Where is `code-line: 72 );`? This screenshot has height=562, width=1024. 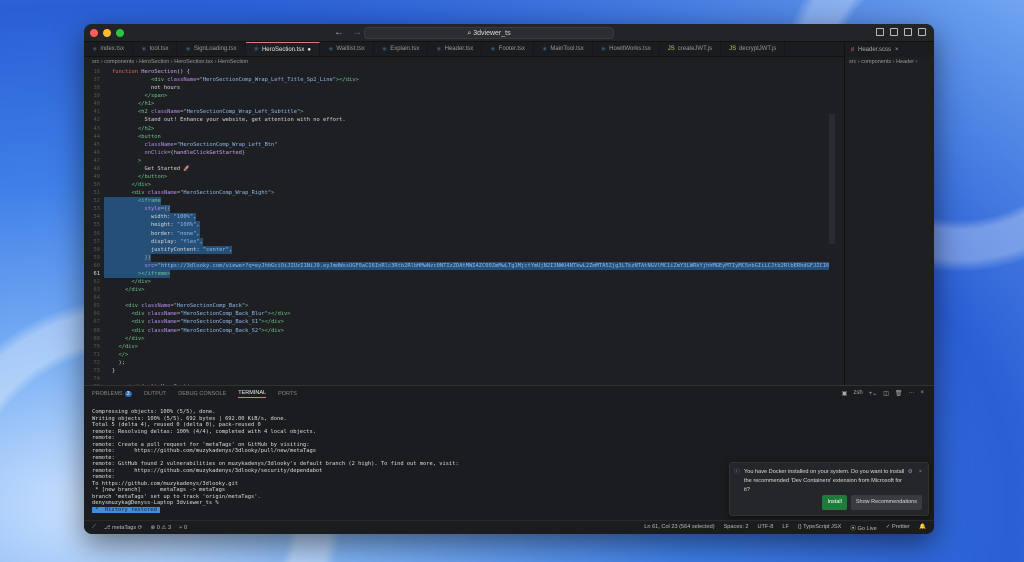 code-line: 72 ); is located at coordinates (464, 363).